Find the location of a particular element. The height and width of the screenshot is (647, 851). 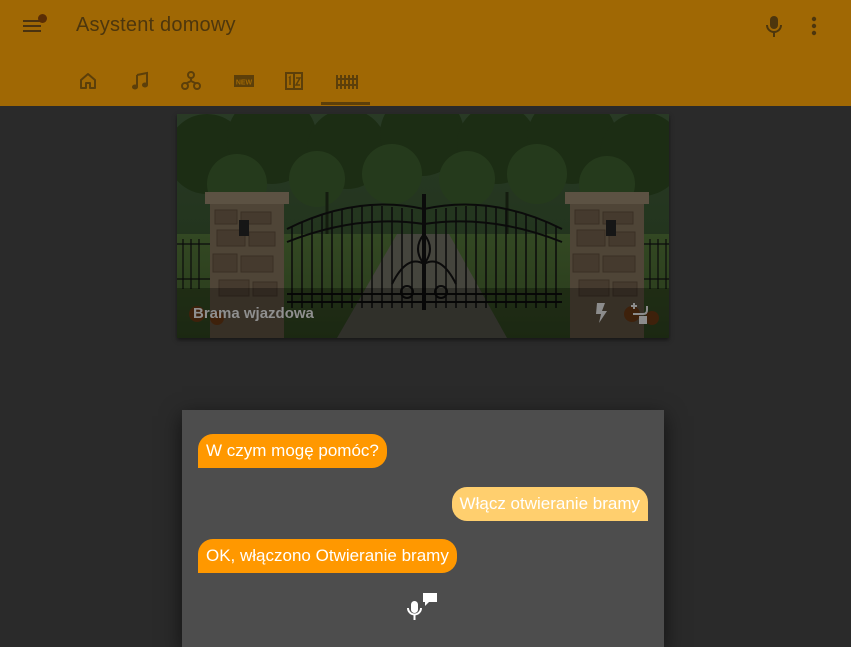

dots-vertical-icon is located at coordinates (814, 26).